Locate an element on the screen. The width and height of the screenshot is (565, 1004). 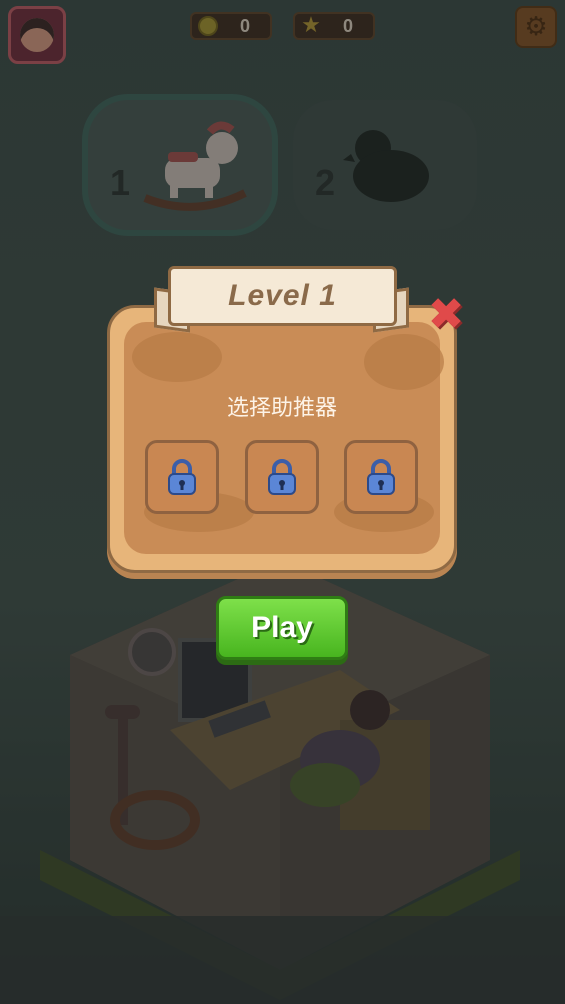
dialog-title: Level 1 is located at coordinates (282, 295).